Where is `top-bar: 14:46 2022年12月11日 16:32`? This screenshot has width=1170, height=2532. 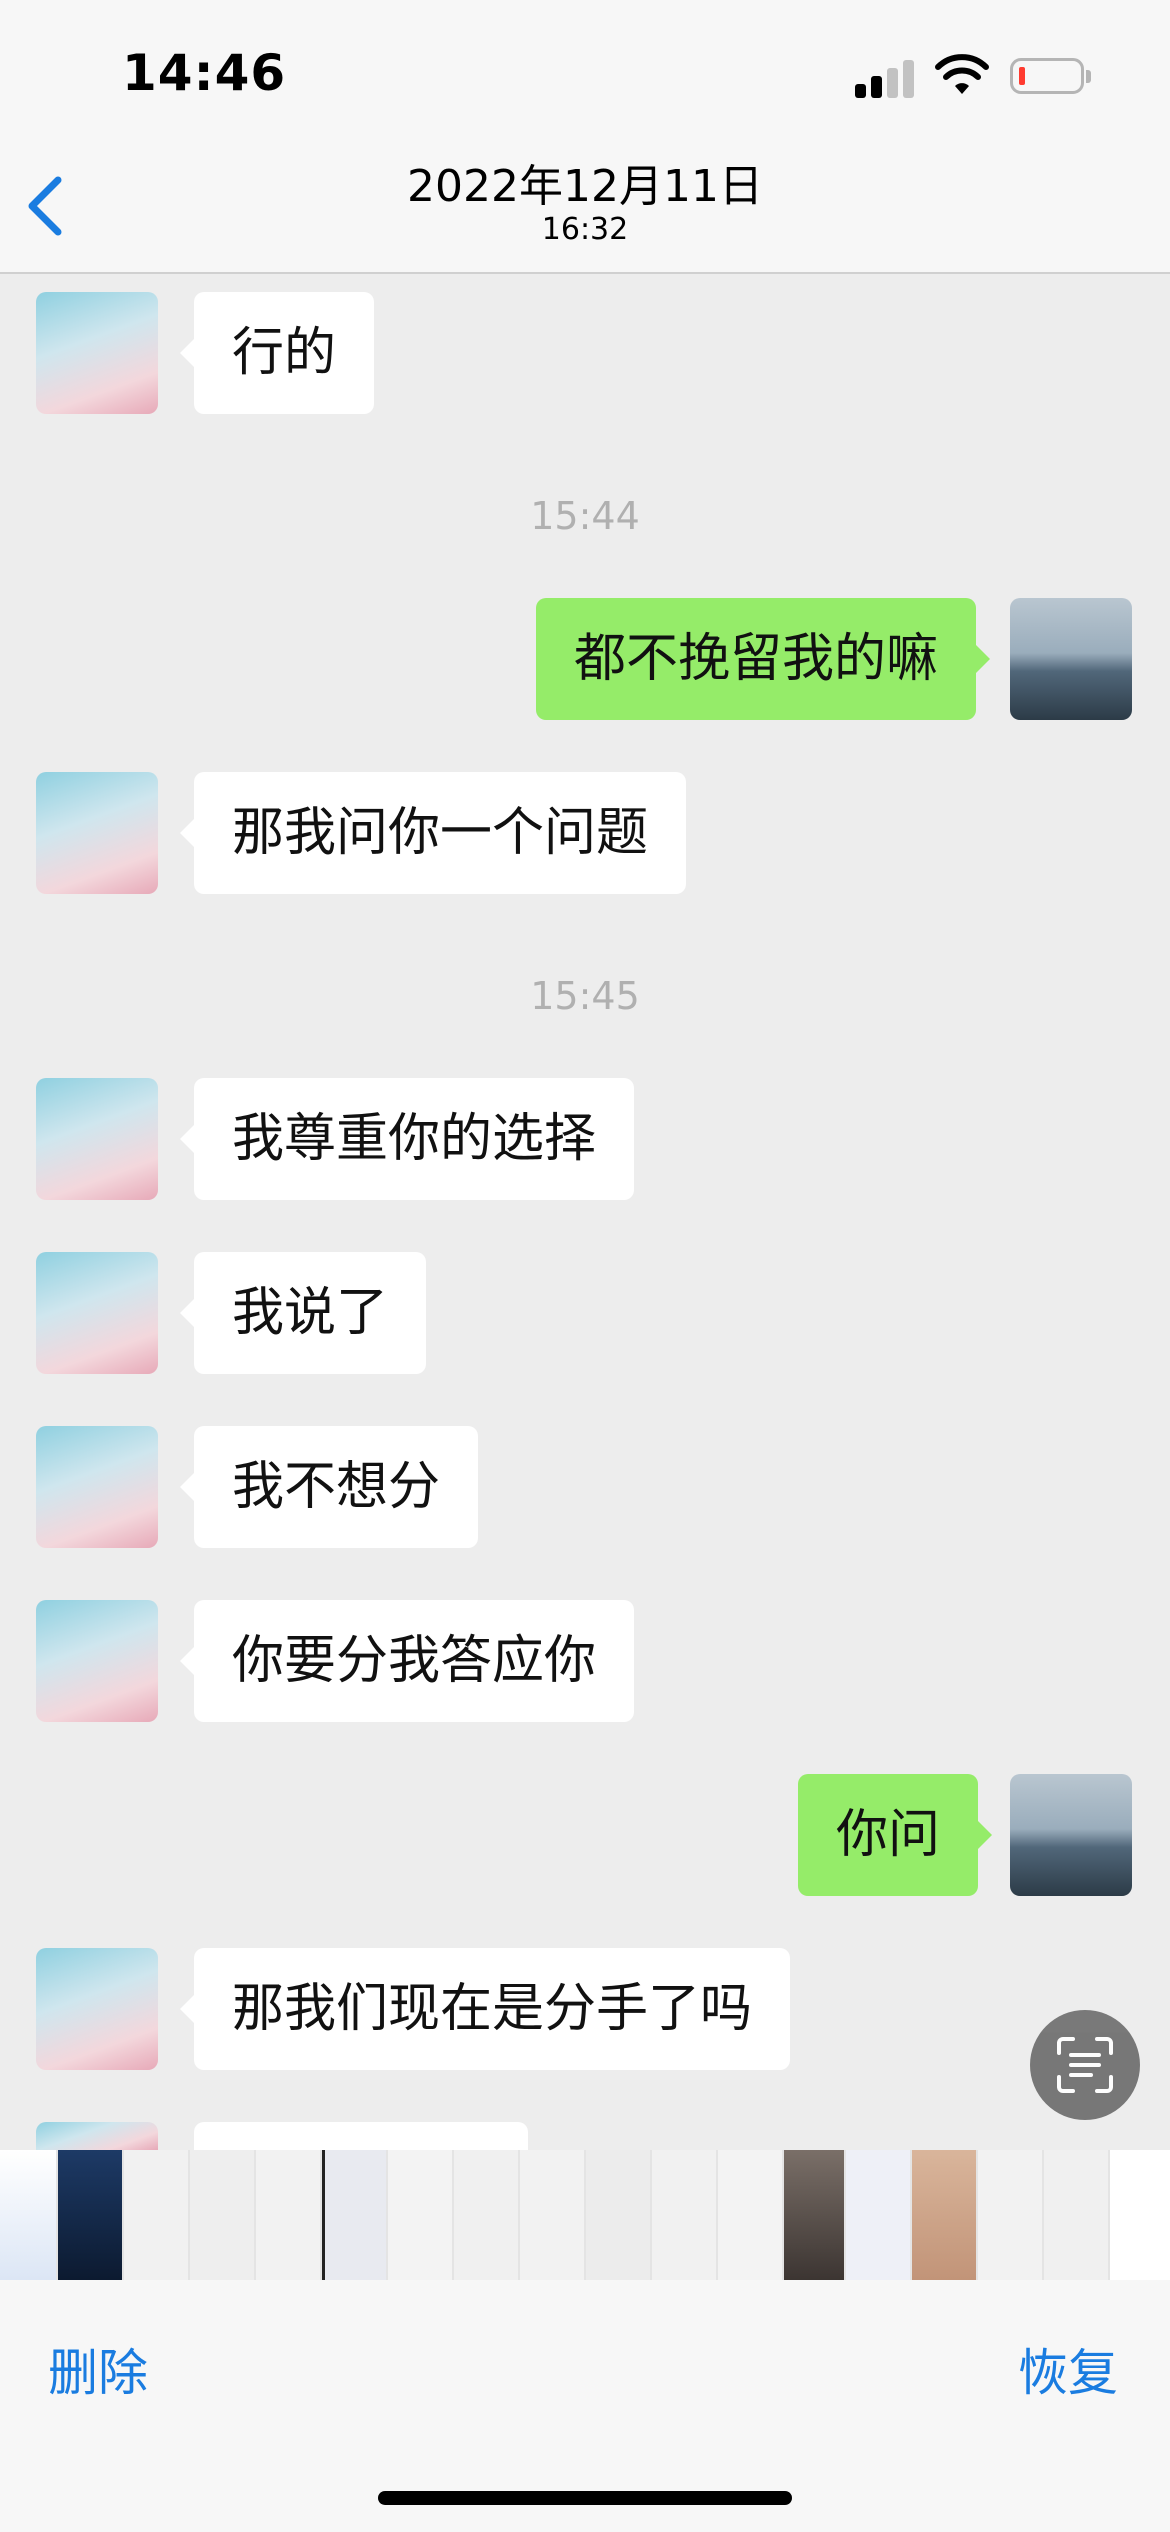 top-bar: 14:46 2022年12月11日 16:32 is located at coordinates (585, 137).